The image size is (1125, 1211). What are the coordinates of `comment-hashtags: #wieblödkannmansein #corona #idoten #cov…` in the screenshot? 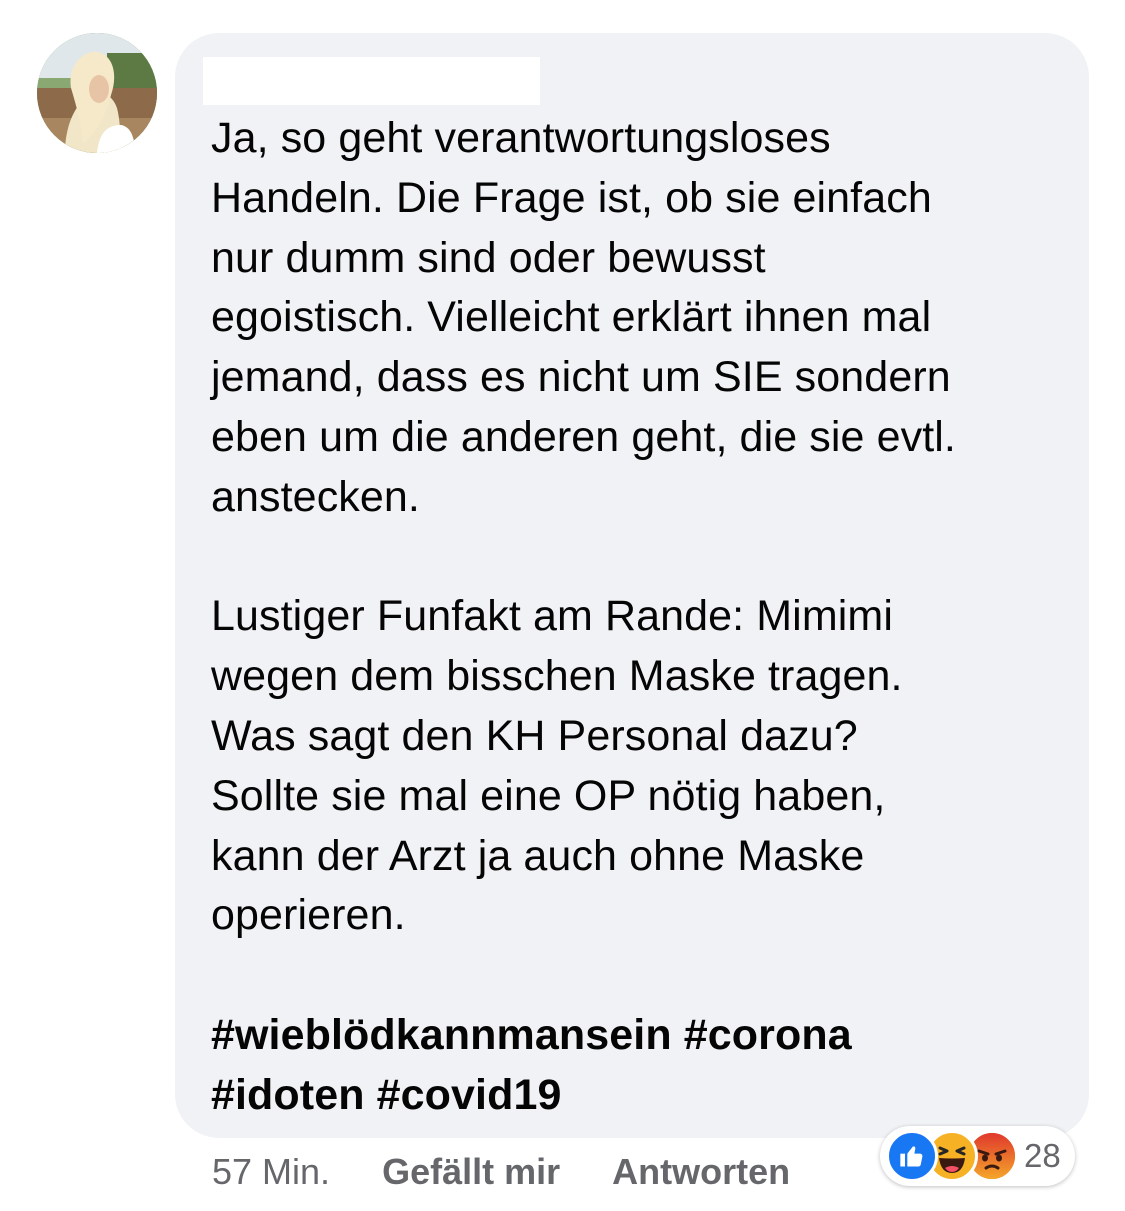 It's located at (641, 1066).